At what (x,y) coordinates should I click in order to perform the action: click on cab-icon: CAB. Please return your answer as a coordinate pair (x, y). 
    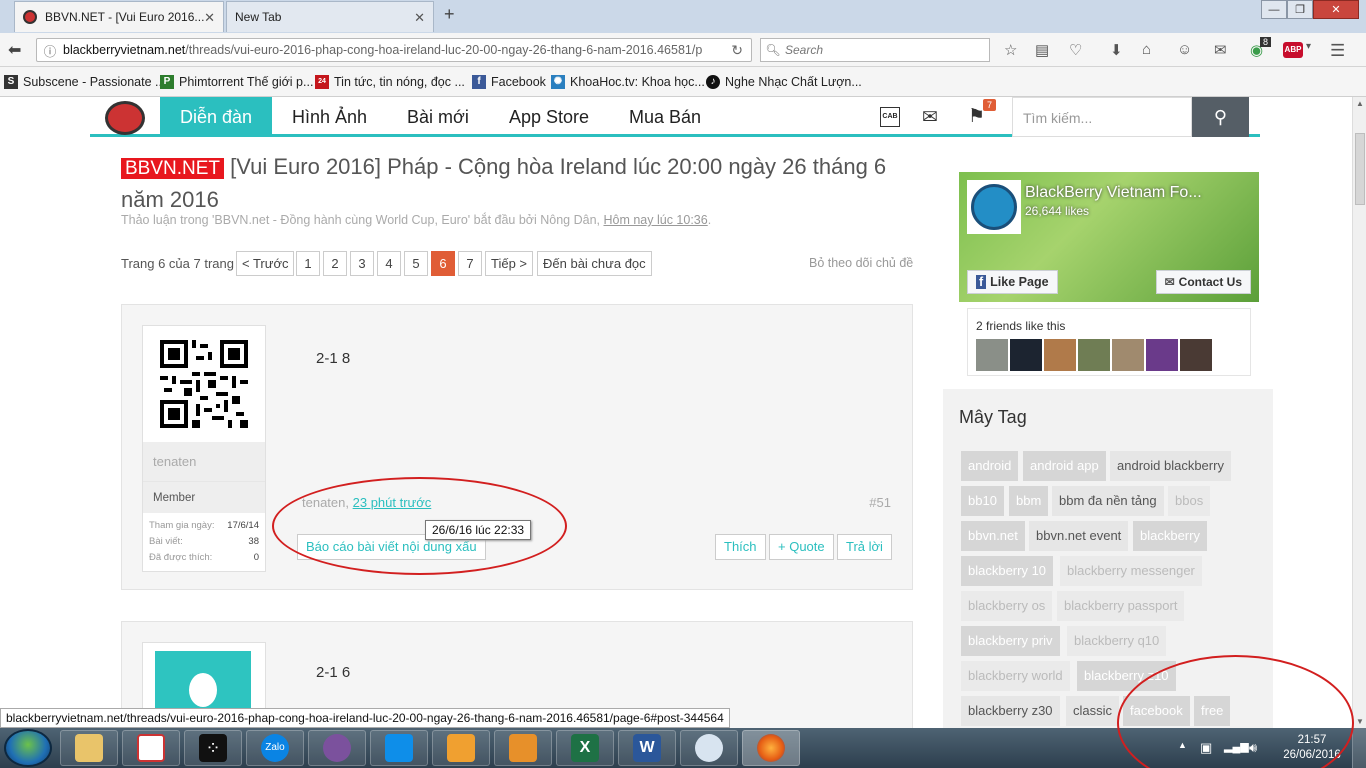
    Looking at the image, I should click on (890, 117).